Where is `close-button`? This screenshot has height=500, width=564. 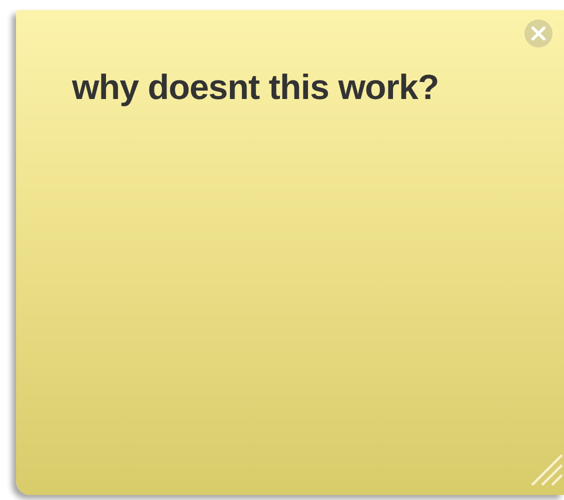
close-button is located at coordinates (538, 33).